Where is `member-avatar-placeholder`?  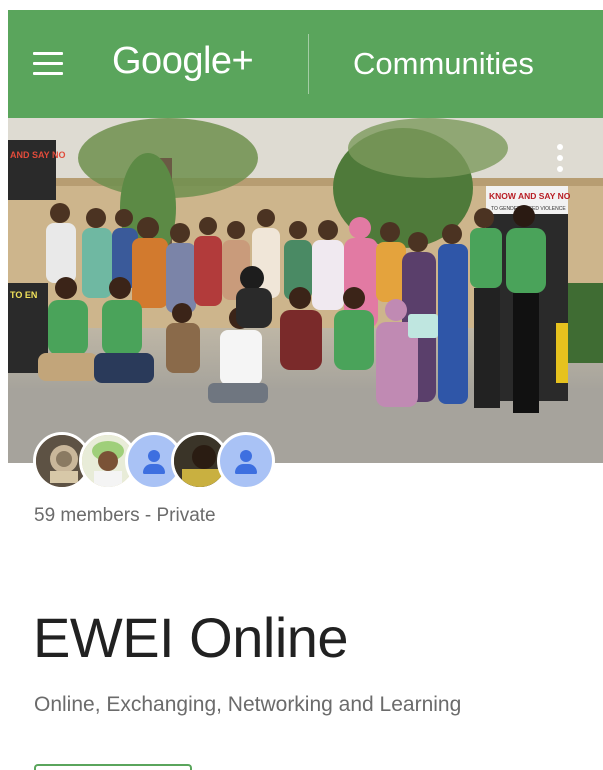
member-avatar-placeholder is located at coordinates (246, 461).